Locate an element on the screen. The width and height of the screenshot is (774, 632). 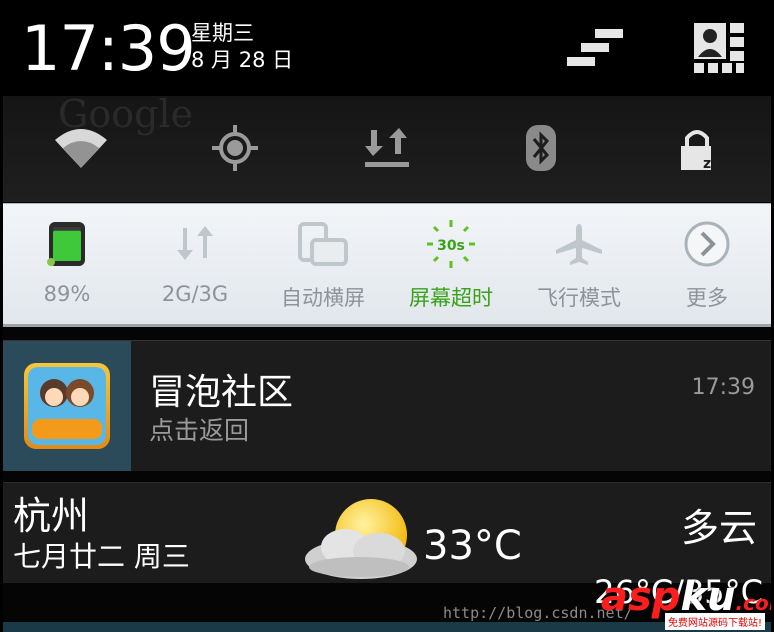
screen-timeout-icon: 30s is located at coordinates (451, 244).